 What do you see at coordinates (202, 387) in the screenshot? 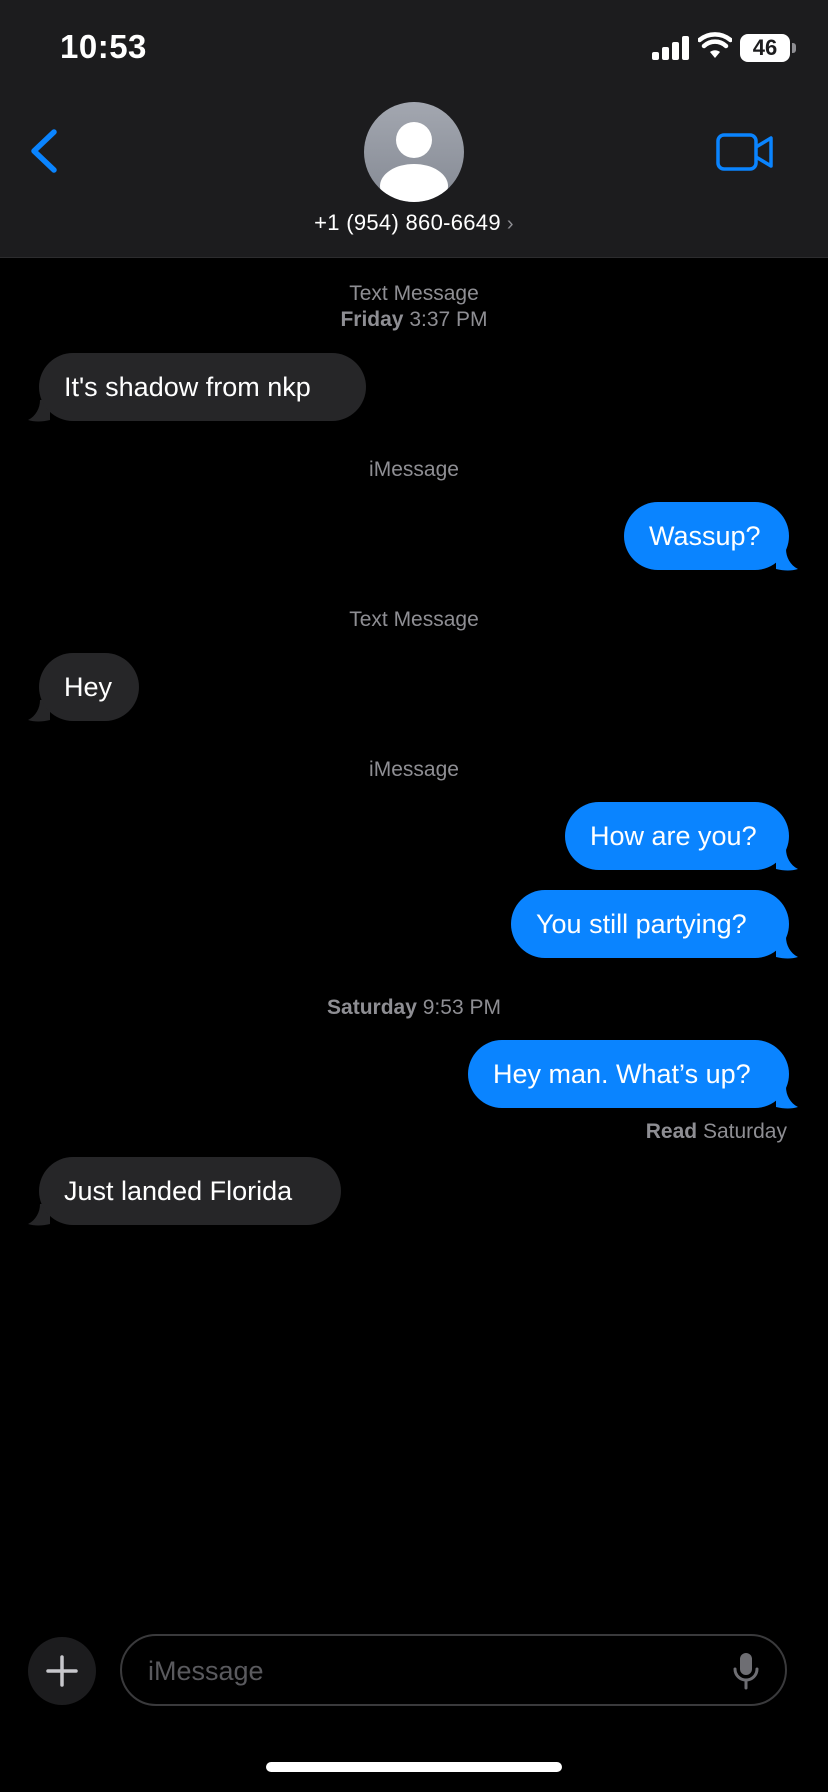
I see `incoming-message: It's shadow from nkp` at bounding box center [202, 387].